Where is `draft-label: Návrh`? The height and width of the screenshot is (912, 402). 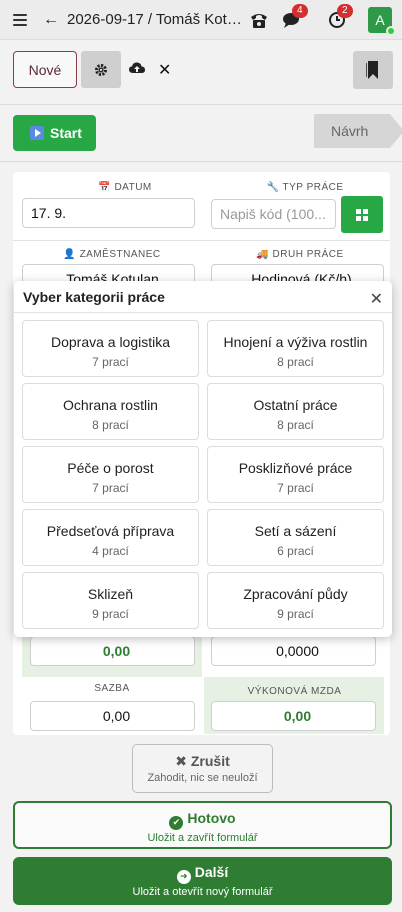 draft-label: Návrh is located at coordinates (350, 131).